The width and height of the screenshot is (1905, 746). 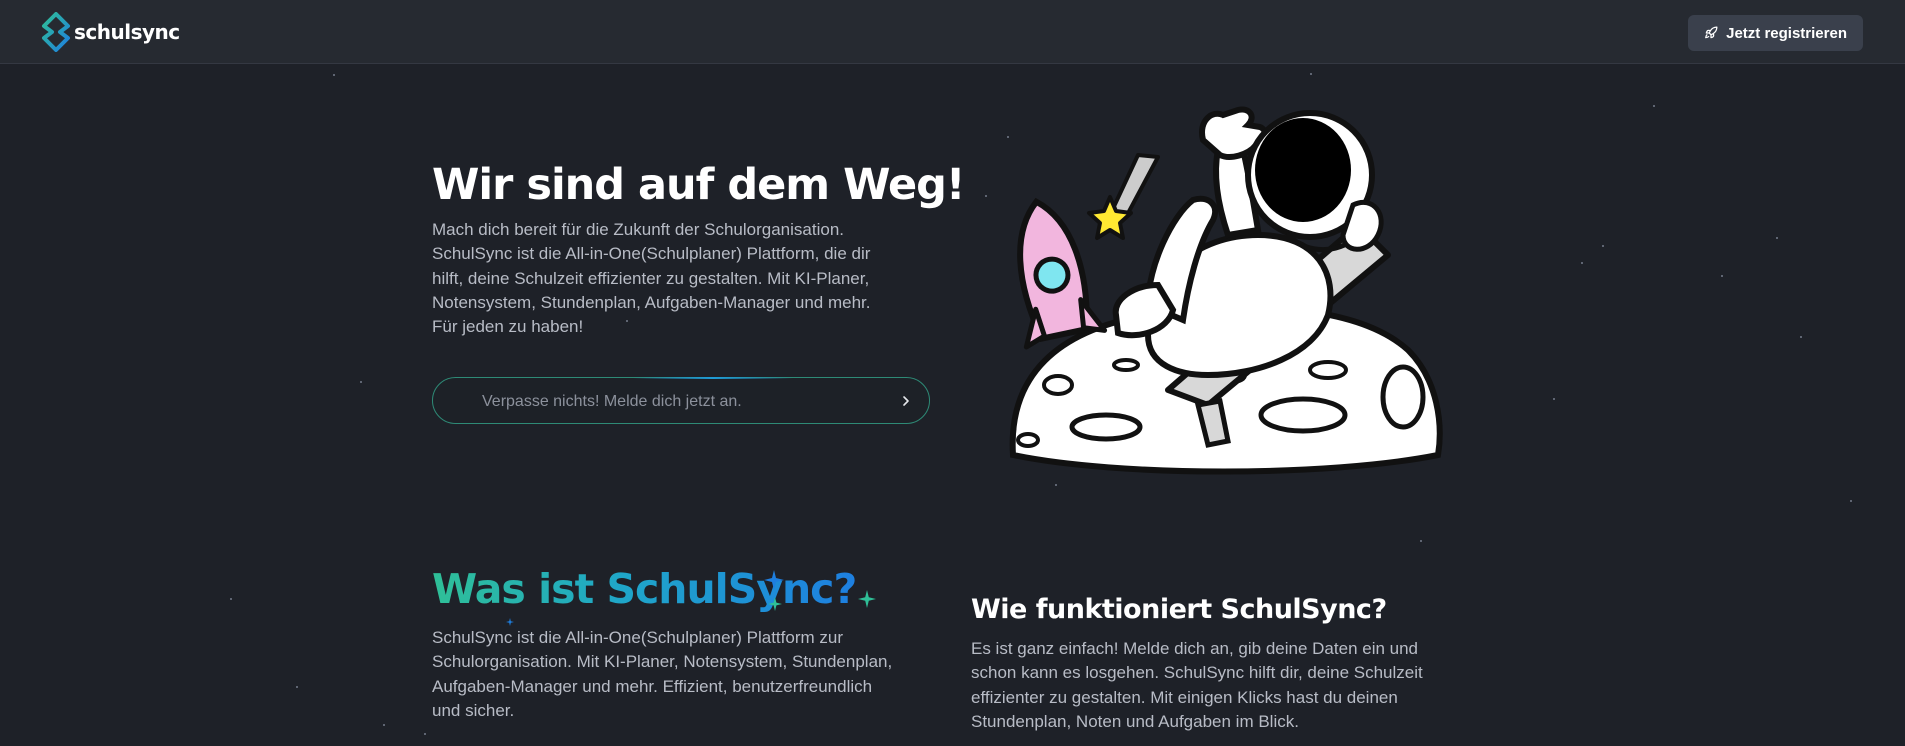 I want to click on top-navbar: schulsync Jetzt registrieren, so click(x=952, y=32).